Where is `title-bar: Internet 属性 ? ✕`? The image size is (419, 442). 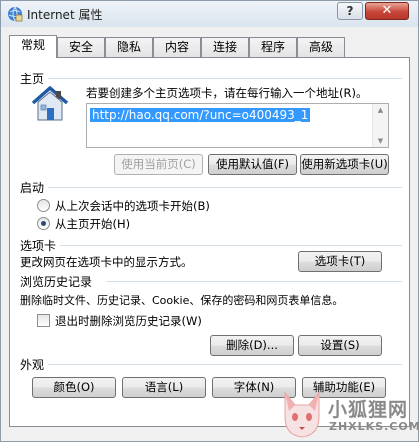
title-bar: Internet 属性 ? ✕ is located at coordinates (209, 14).